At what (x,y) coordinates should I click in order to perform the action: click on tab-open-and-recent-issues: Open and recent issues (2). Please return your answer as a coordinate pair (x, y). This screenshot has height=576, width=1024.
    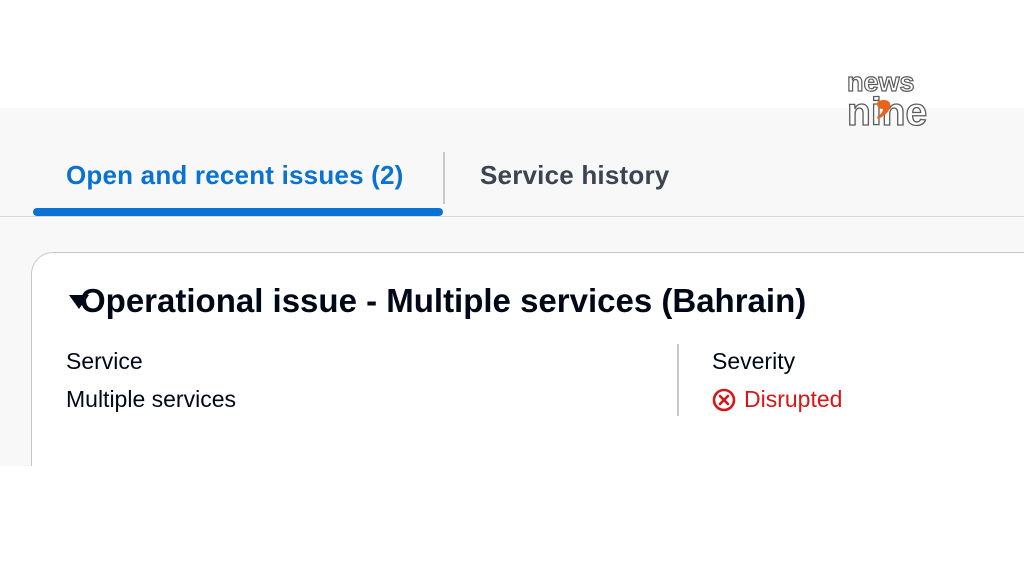
    Looking at the image, I should click on (235, 175).